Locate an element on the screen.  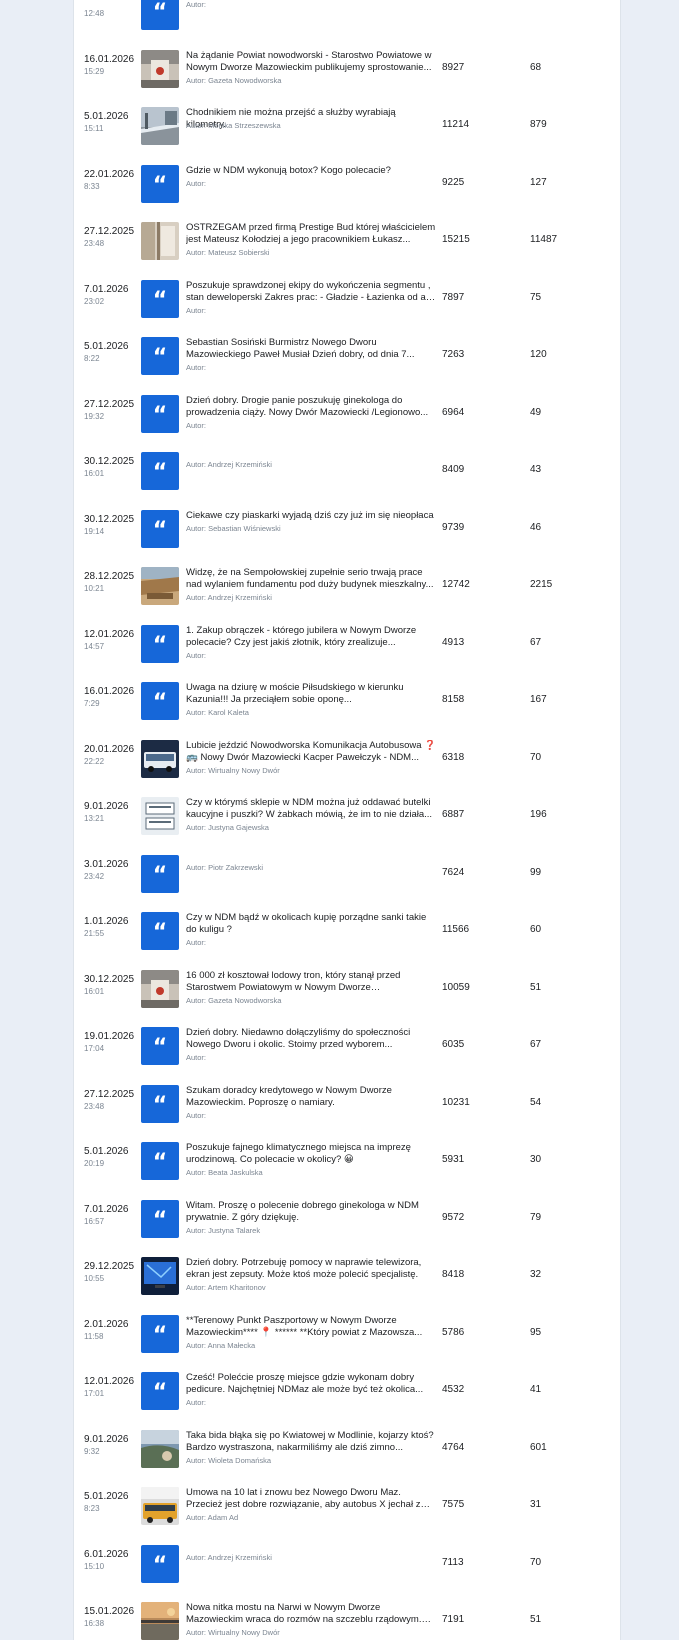
post-author: Autor: Justyna Gajewska is located at coordinates (227, 827).